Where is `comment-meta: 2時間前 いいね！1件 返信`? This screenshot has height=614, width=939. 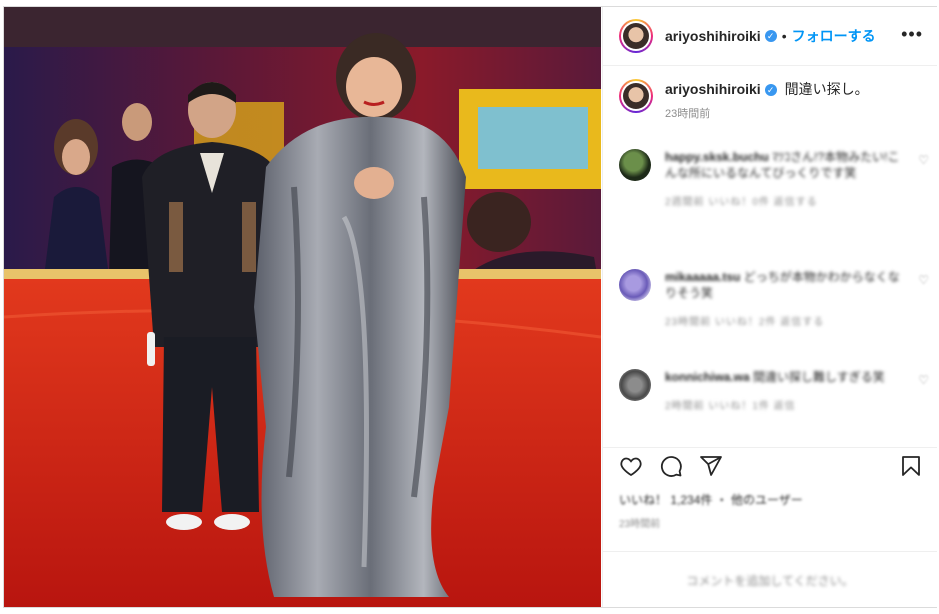 comment-meta: 2時間前 いいね！1件 返信 is located at coordinates (785, 404).